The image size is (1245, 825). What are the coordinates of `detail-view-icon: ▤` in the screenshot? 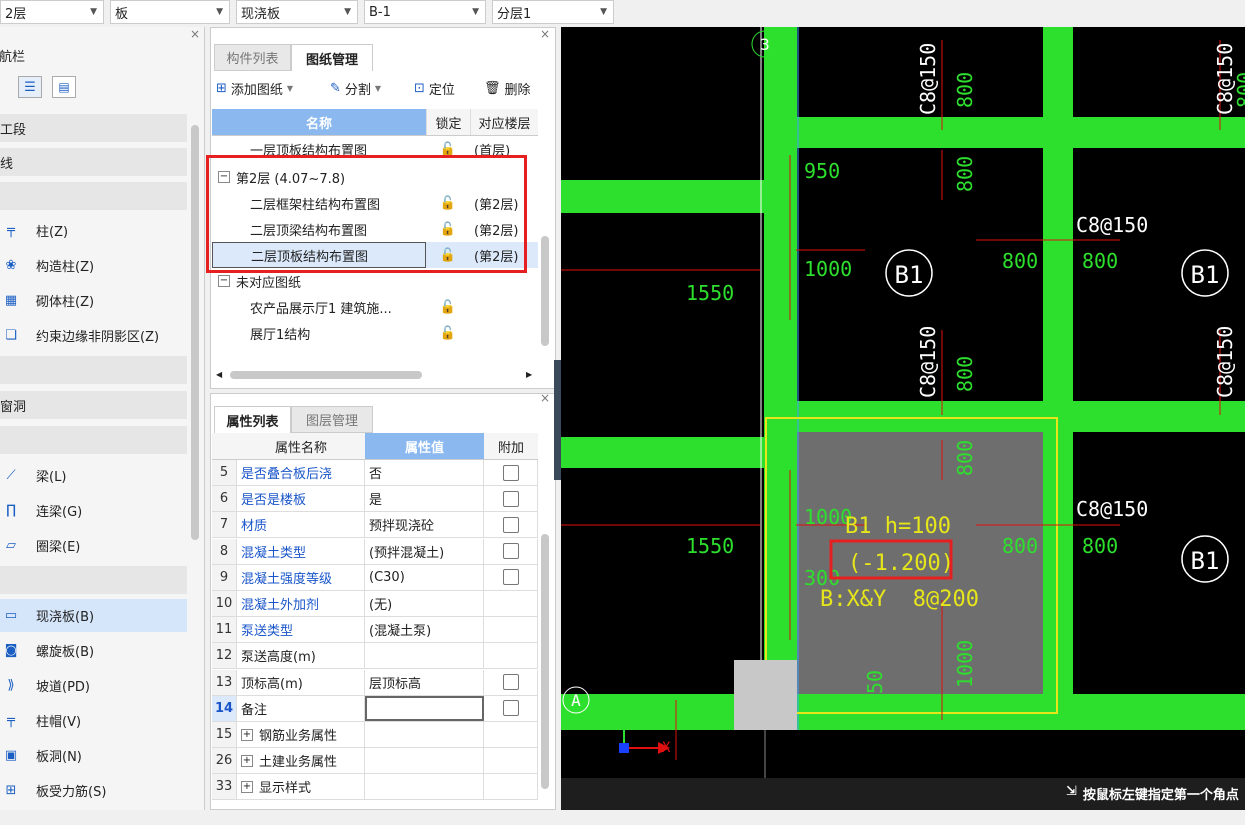 It's located at (64, 87).